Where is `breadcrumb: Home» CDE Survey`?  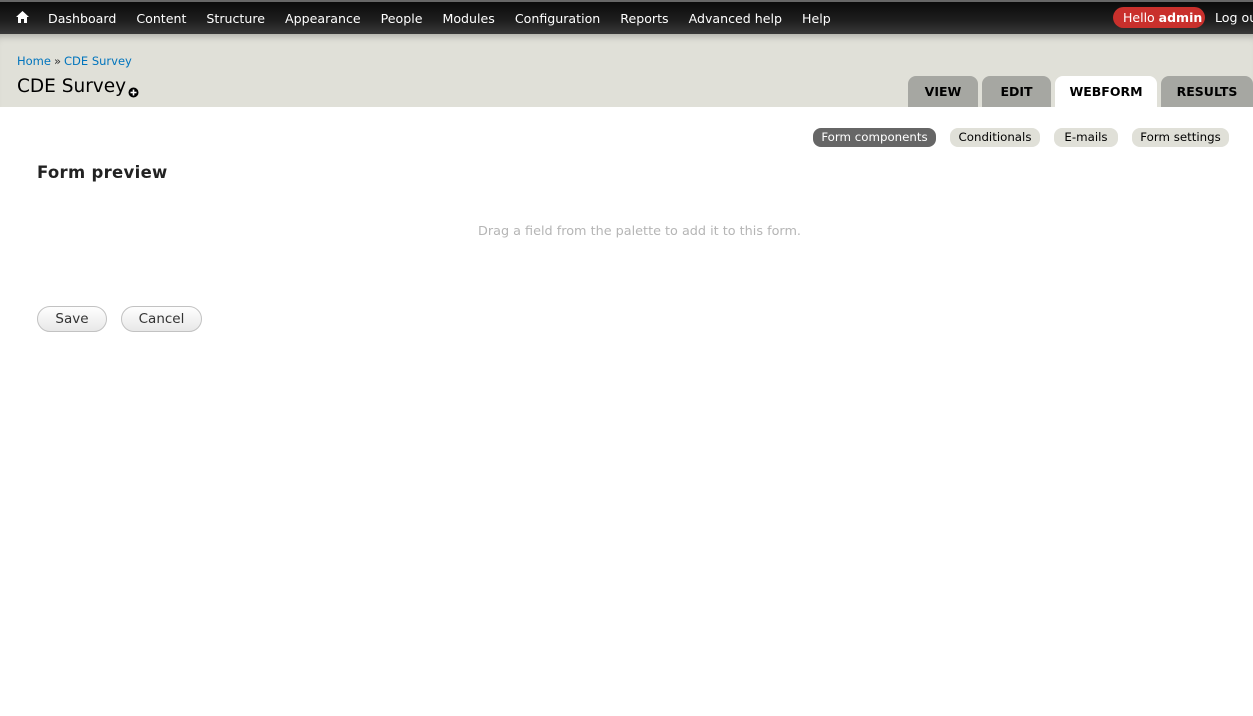 breadcrumb: Home» CDE Survey is located at coordinates (74, 61).